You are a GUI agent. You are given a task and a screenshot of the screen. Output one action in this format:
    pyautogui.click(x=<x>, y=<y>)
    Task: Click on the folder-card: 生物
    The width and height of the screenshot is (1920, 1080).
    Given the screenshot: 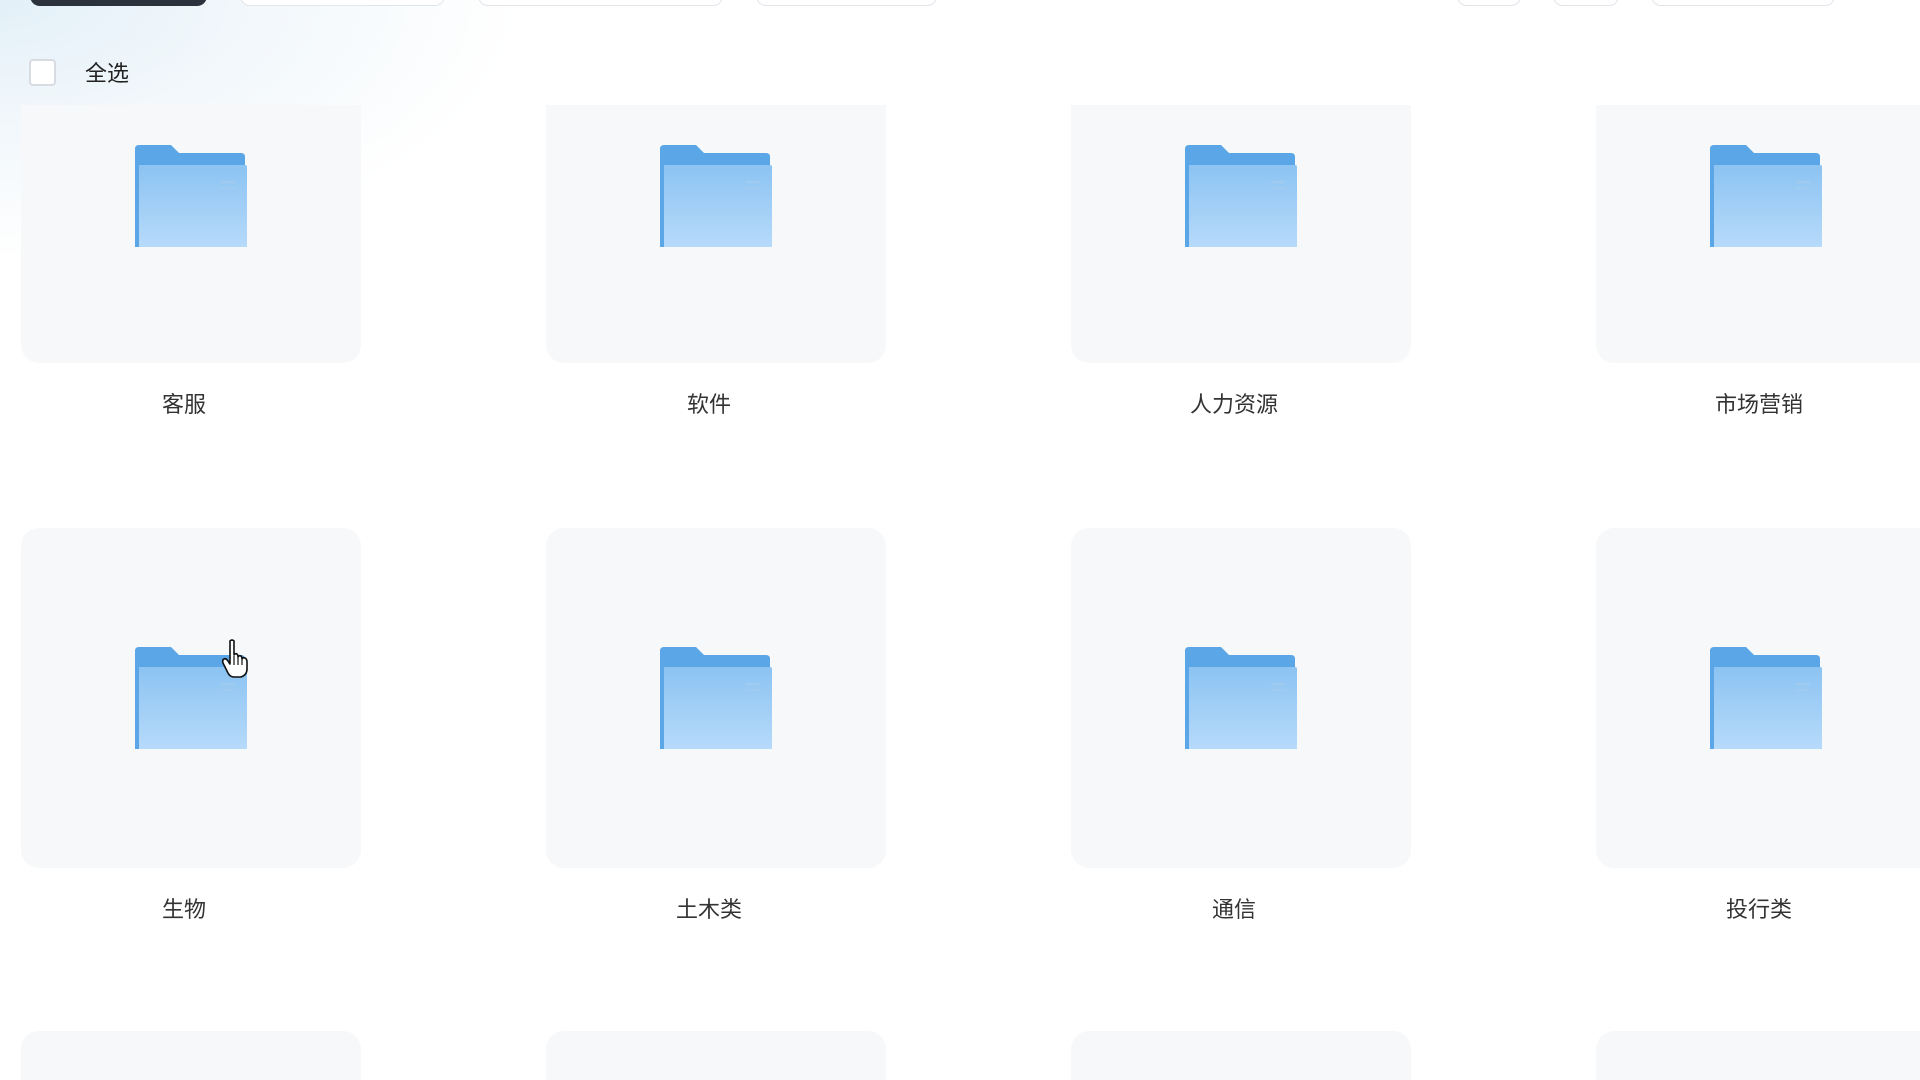 What is the action you would take?
    pyautogui.click(x=191, y=726)
    